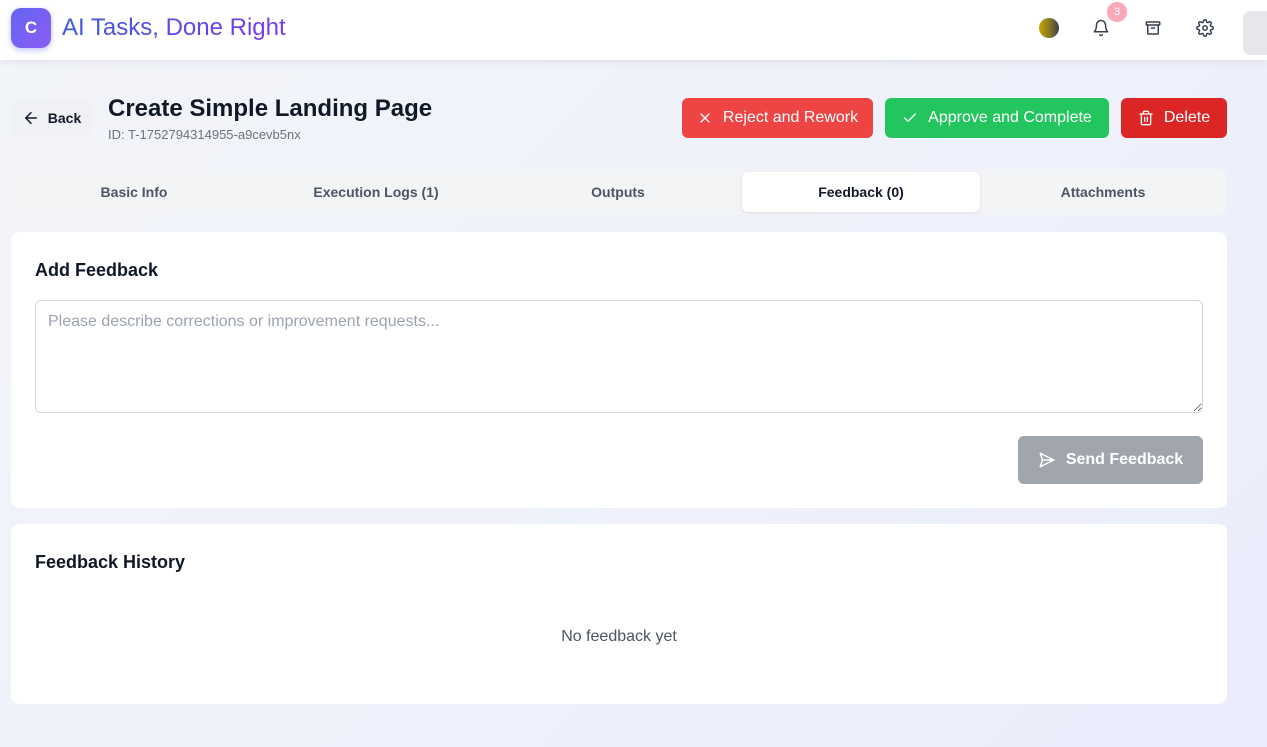  Describe the element at coordinates (134, 192) in the screenshot. I see `tab-basic-info: Basic Info` at that location.